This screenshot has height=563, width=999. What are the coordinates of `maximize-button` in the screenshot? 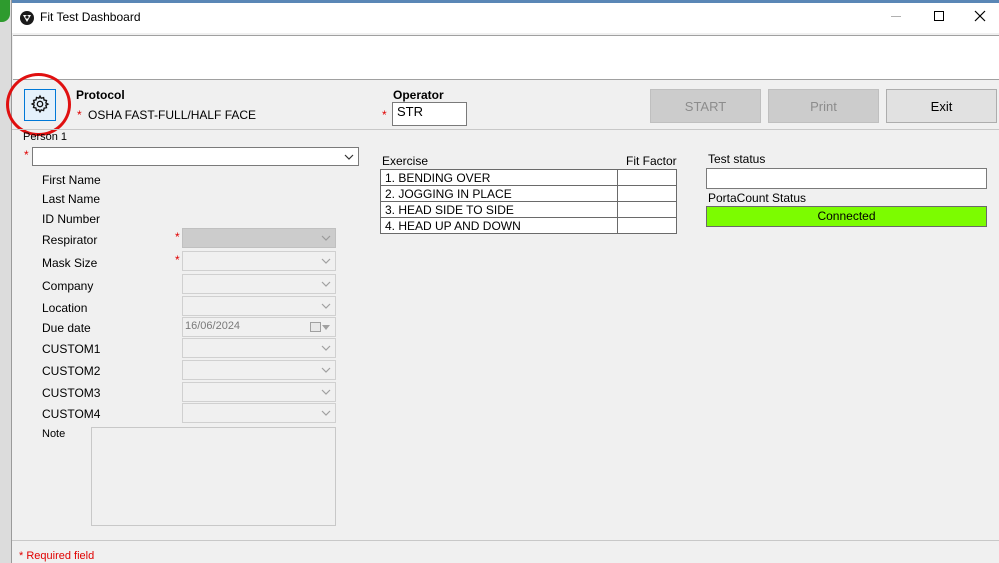 It's located at (939, 17).